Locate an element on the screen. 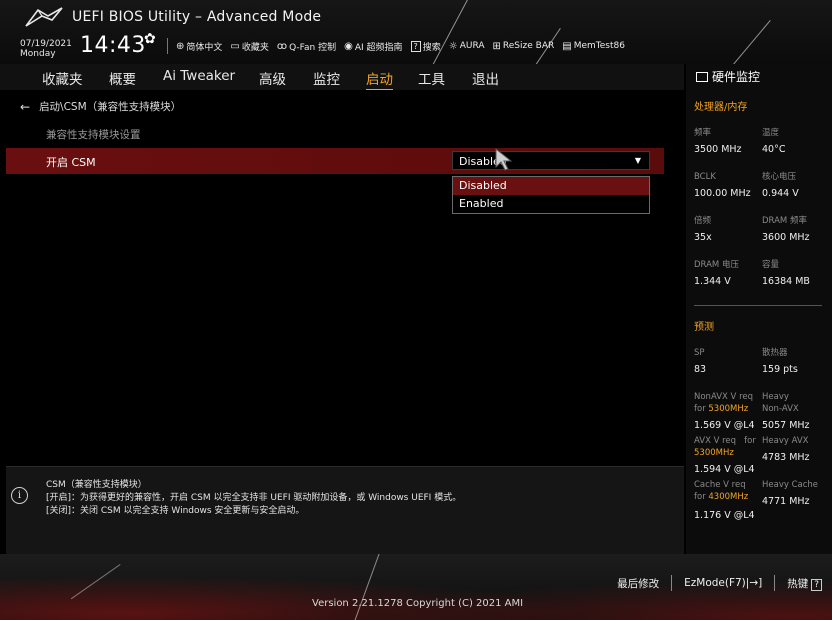 Image resolution: width=832 pixels, height=620 pixels. toolbar-item-language: ⊕ 简体中文 is located at coordinates (199, 46).